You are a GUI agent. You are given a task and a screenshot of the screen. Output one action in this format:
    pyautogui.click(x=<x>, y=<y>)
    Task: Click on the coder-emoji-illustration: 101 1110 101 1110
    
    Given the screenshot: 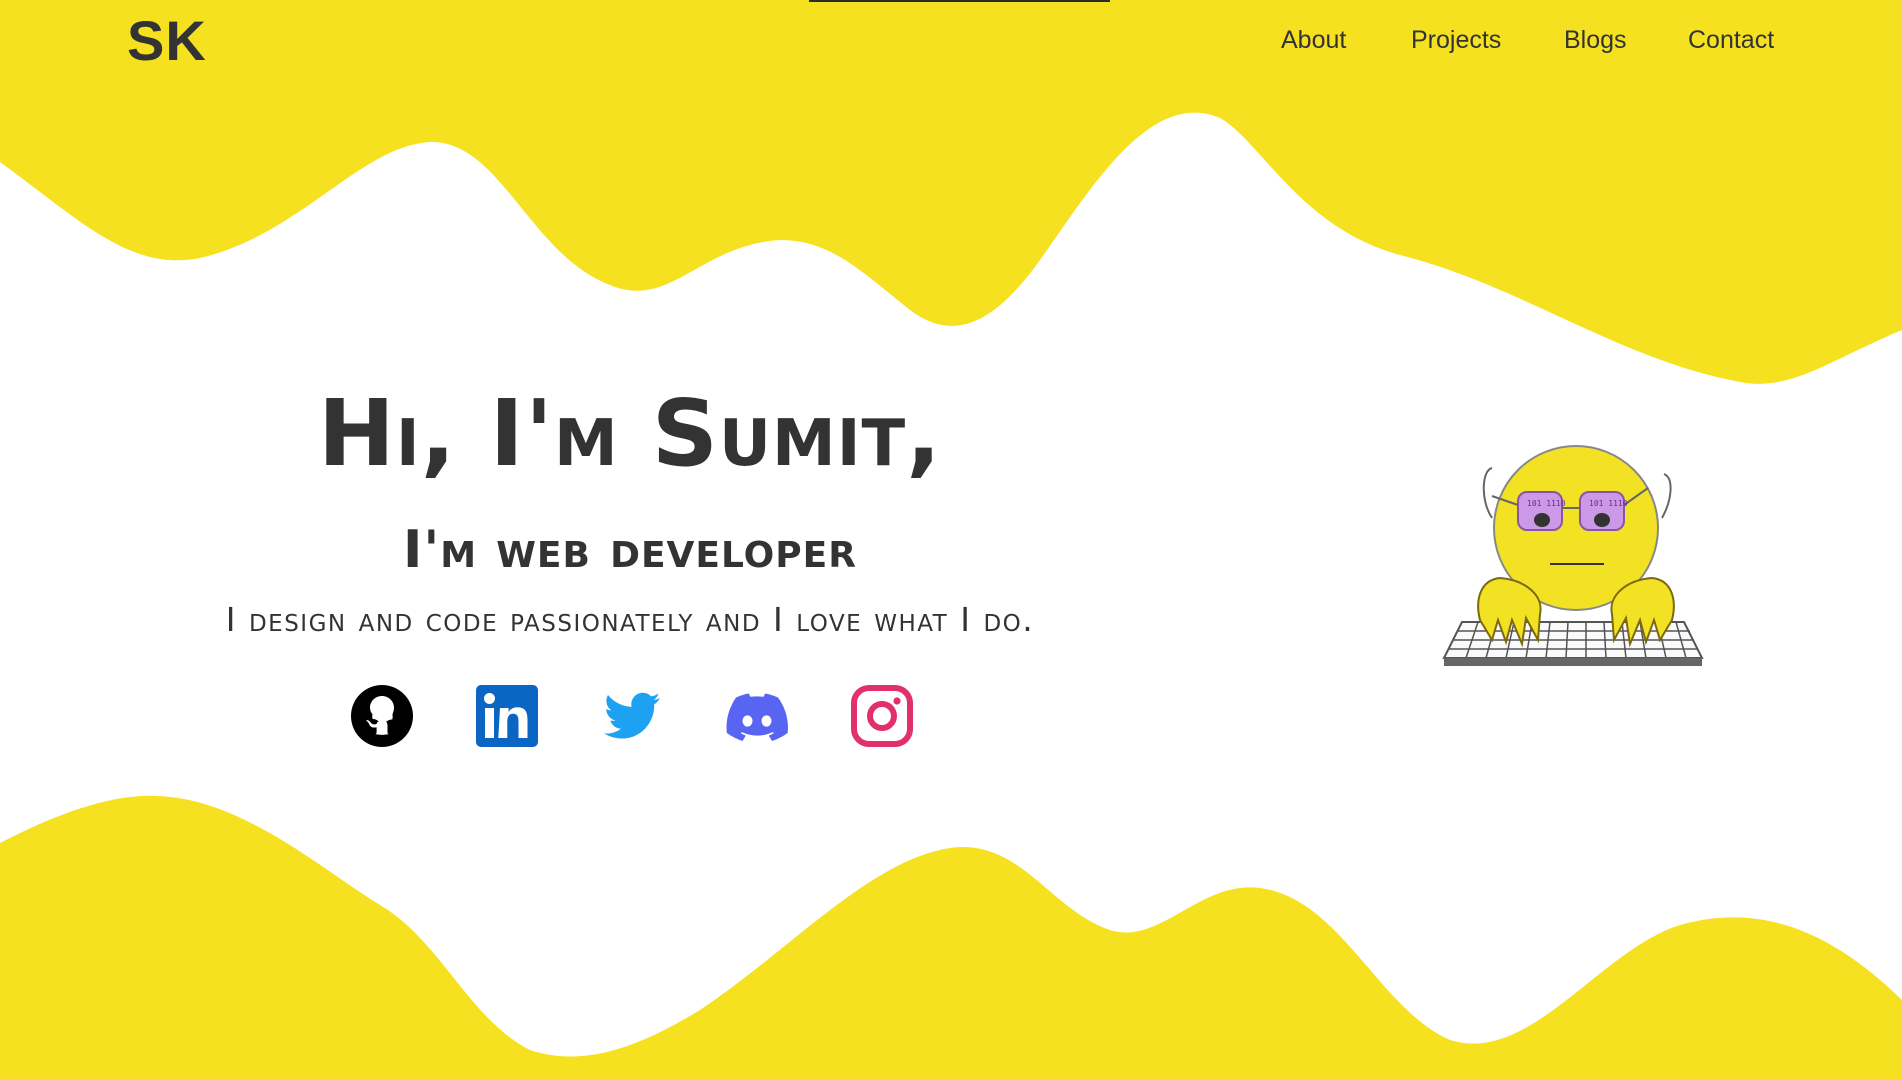 What is the action you would take?
    pyautogui.click(x=1573, y=555)
    